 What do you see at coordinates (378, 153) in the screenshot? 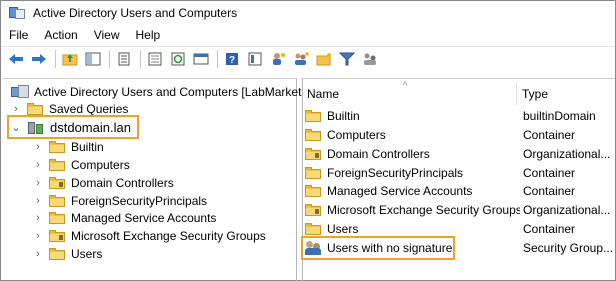
I see `list-item-name: Domain Controllers` at bounding box center [378, 153].